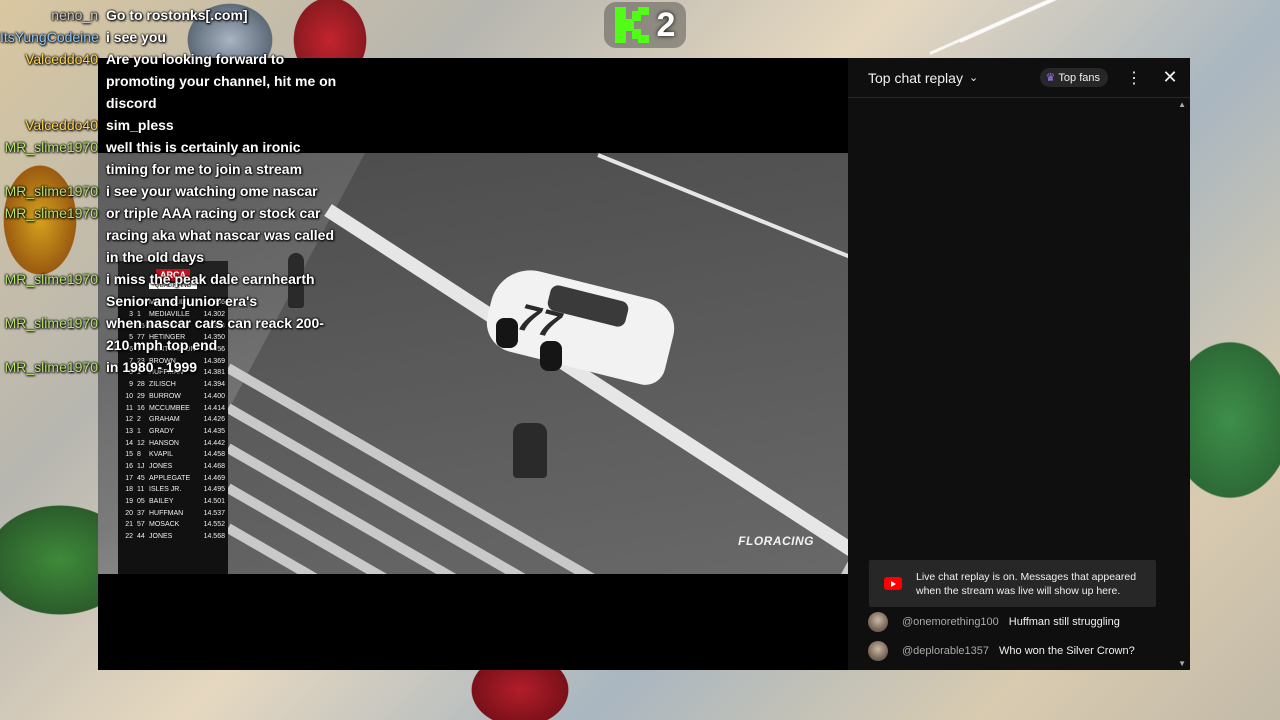  I want to click on leaderboard-pos: 12, so click(129, 420).